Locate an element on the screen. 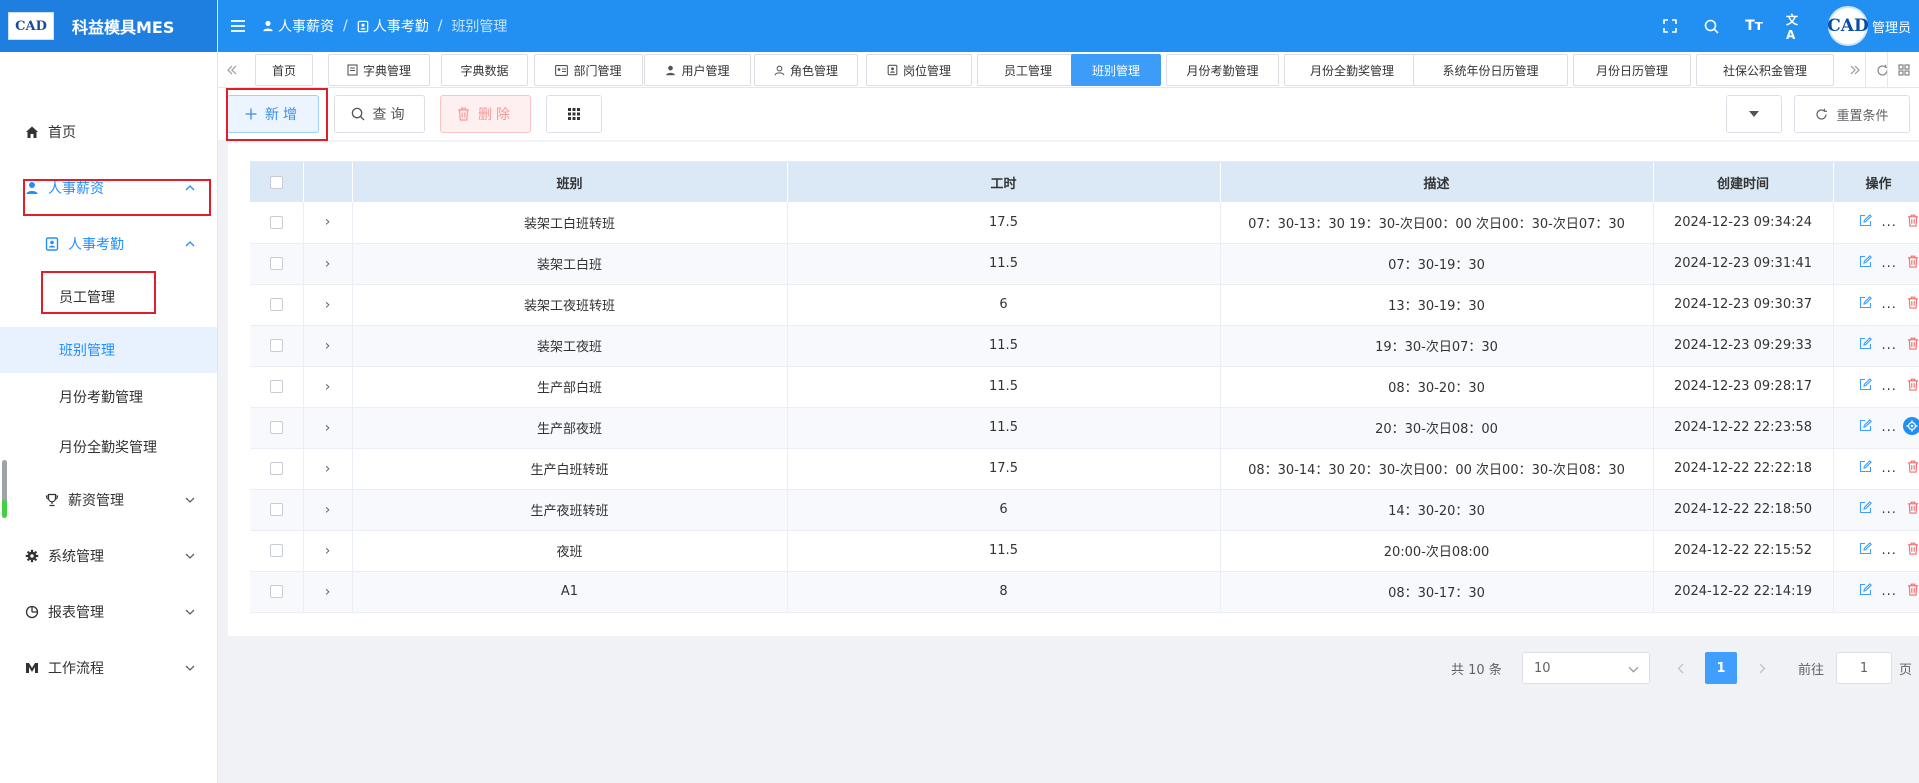 This screenshot has height=783, width=1919. column-header-desc: 描述 is located at coordinates (1437, 182).